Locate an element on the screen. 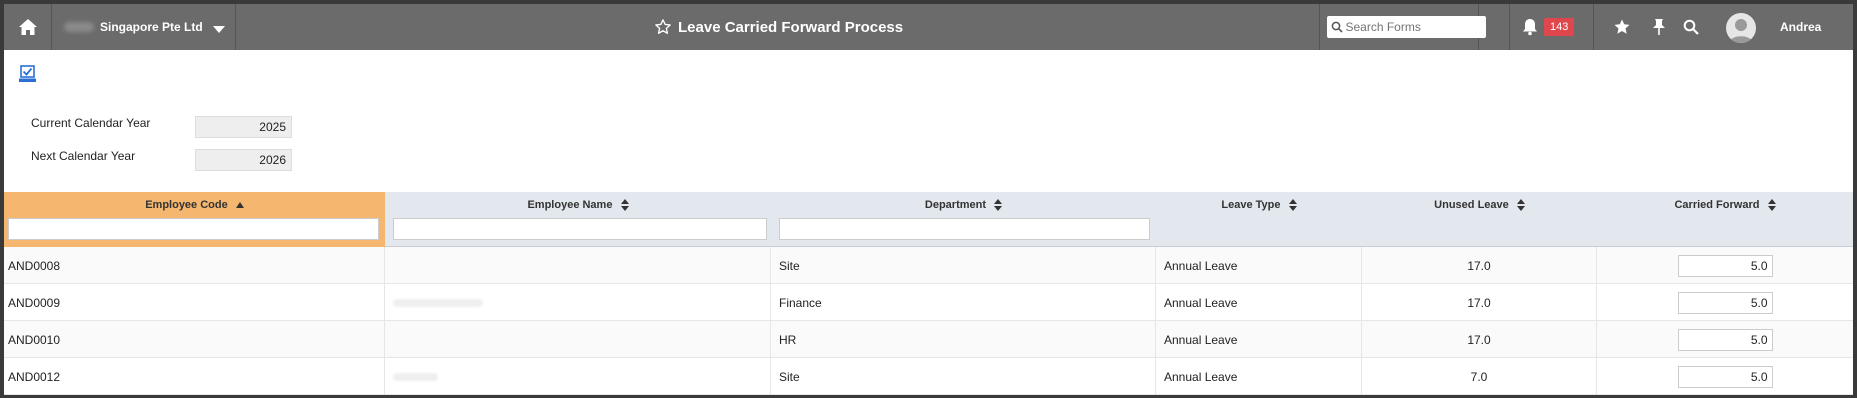 The height and width of the screenshot is (398, 1857). page-title-text: Leave Carried Forward Process is located at coordinates (791, 27).